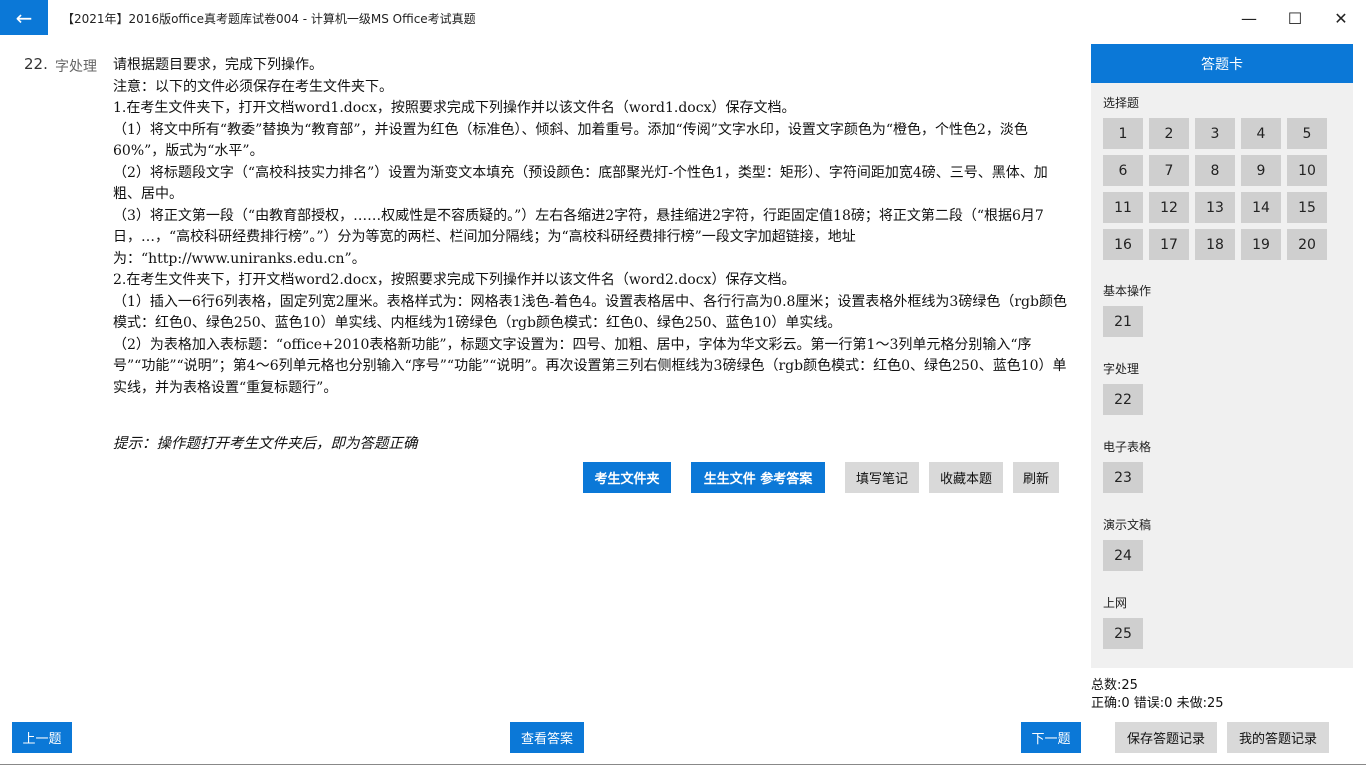 The width and height of the screenshot is (1366, 768). I want to click on save-record-button: 保存答题记录, so click(1166, 737).